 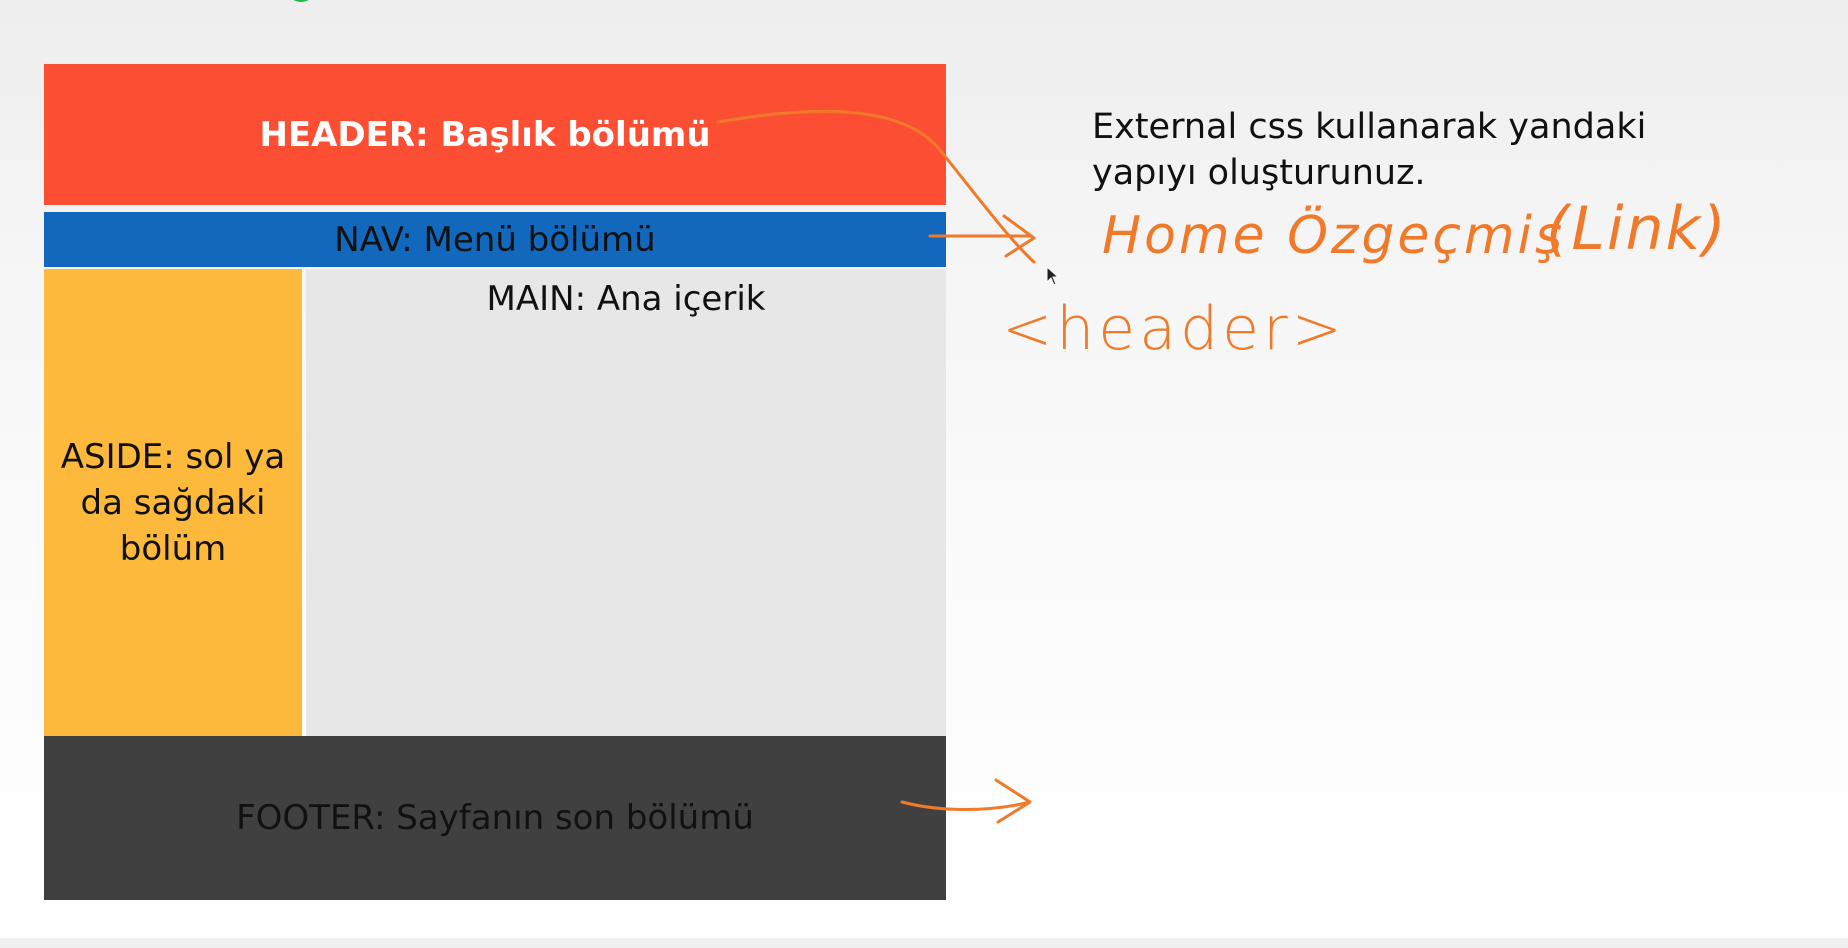 What do you see at coordinates (1174, 329) in the screenshot?
I see `handwritten-header-tag: <header>` at bounding box center [1174, 329].